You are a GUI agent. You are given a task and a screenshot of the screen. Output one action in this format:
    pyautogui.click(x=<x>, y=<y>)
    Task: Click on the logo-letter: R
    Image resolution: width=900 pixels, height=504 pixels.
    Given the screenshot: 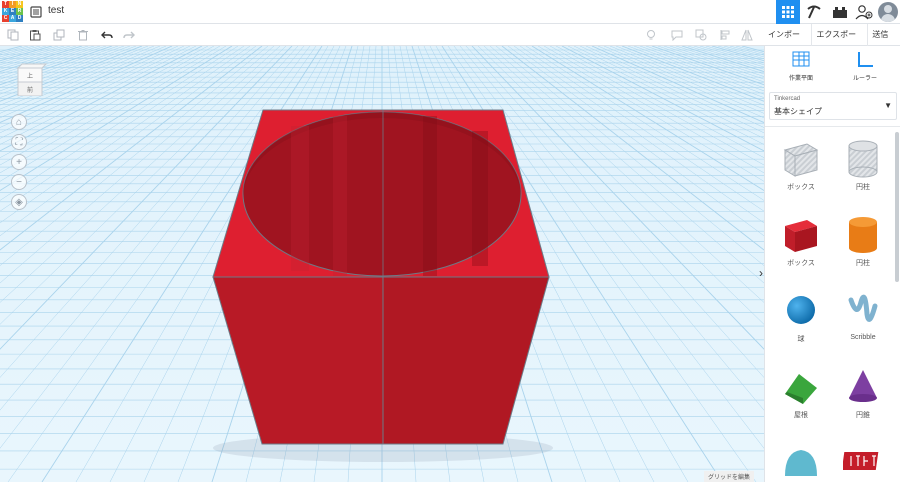 What is the action you would take?
    pyautogui.click(x=19, y=11)
    